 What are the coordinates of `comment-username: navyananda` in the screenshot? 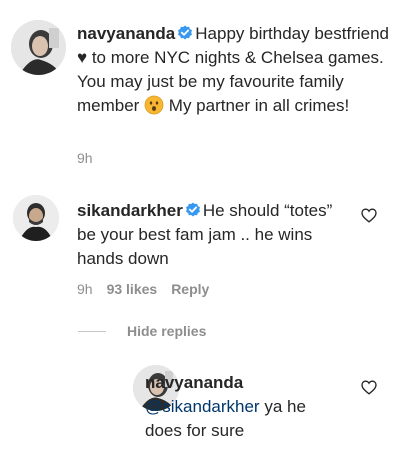 It's located at (126, 33).